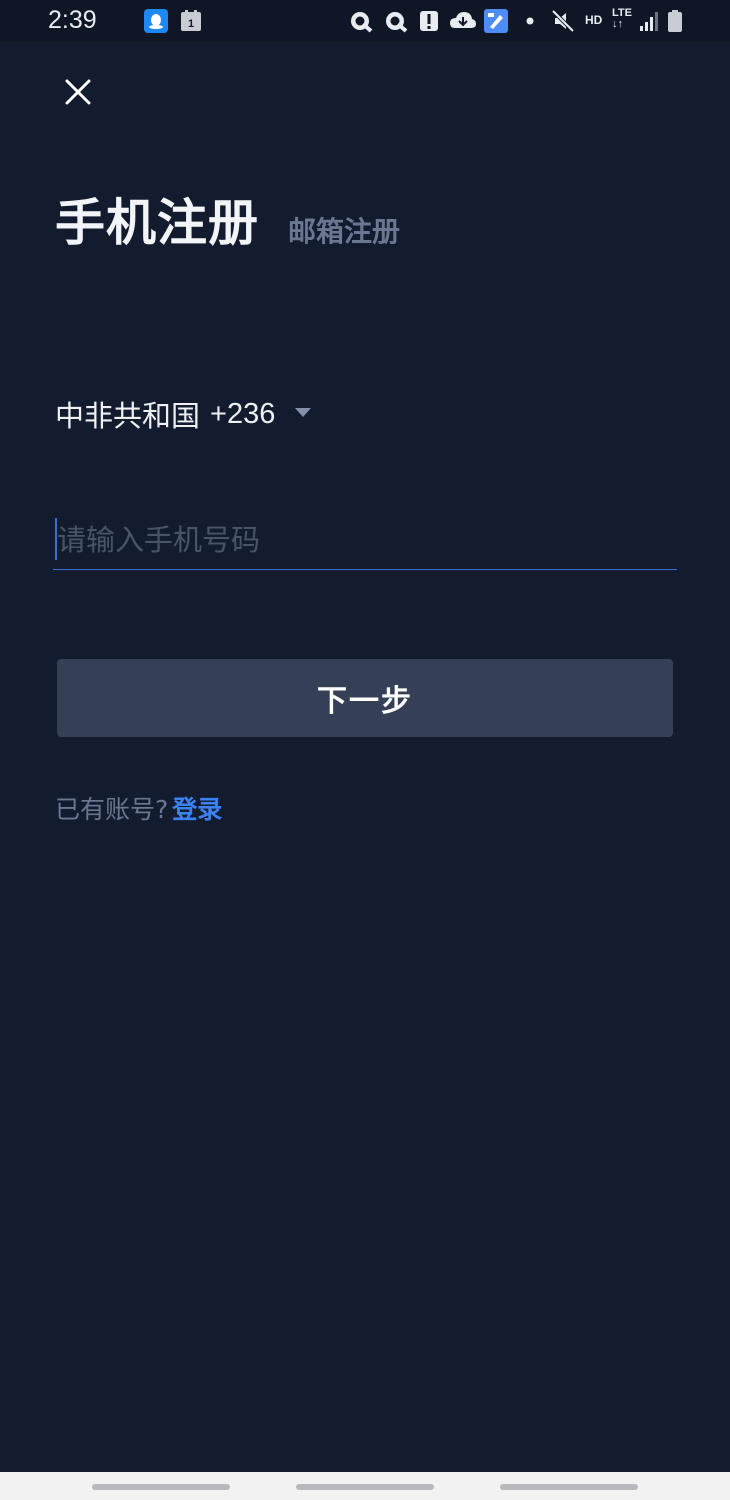 The width and height of the screenshot is (730, 1500). I want to click on signal-icon, so click(649, 21).